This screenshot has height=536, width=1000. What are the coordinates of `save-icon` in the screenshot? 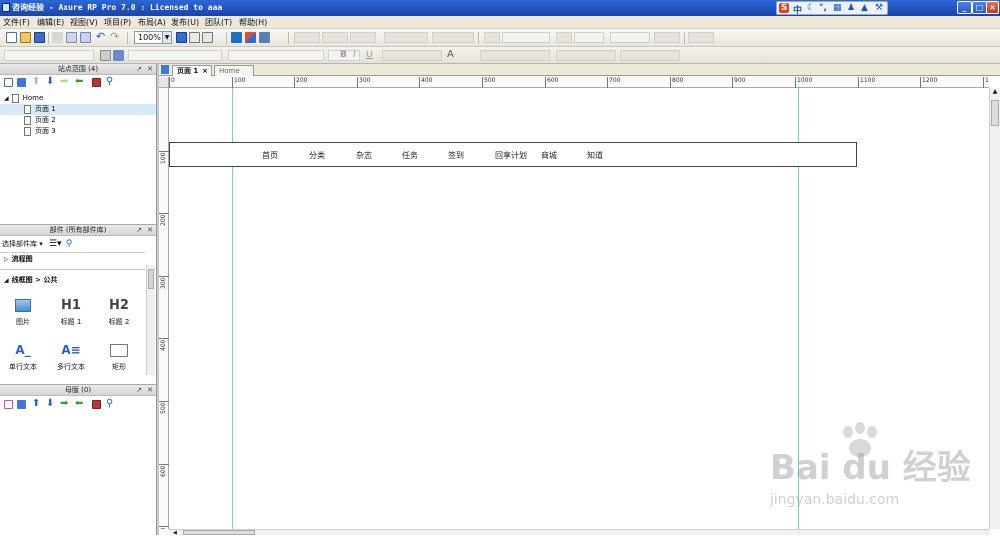 It's located at (39, 37).